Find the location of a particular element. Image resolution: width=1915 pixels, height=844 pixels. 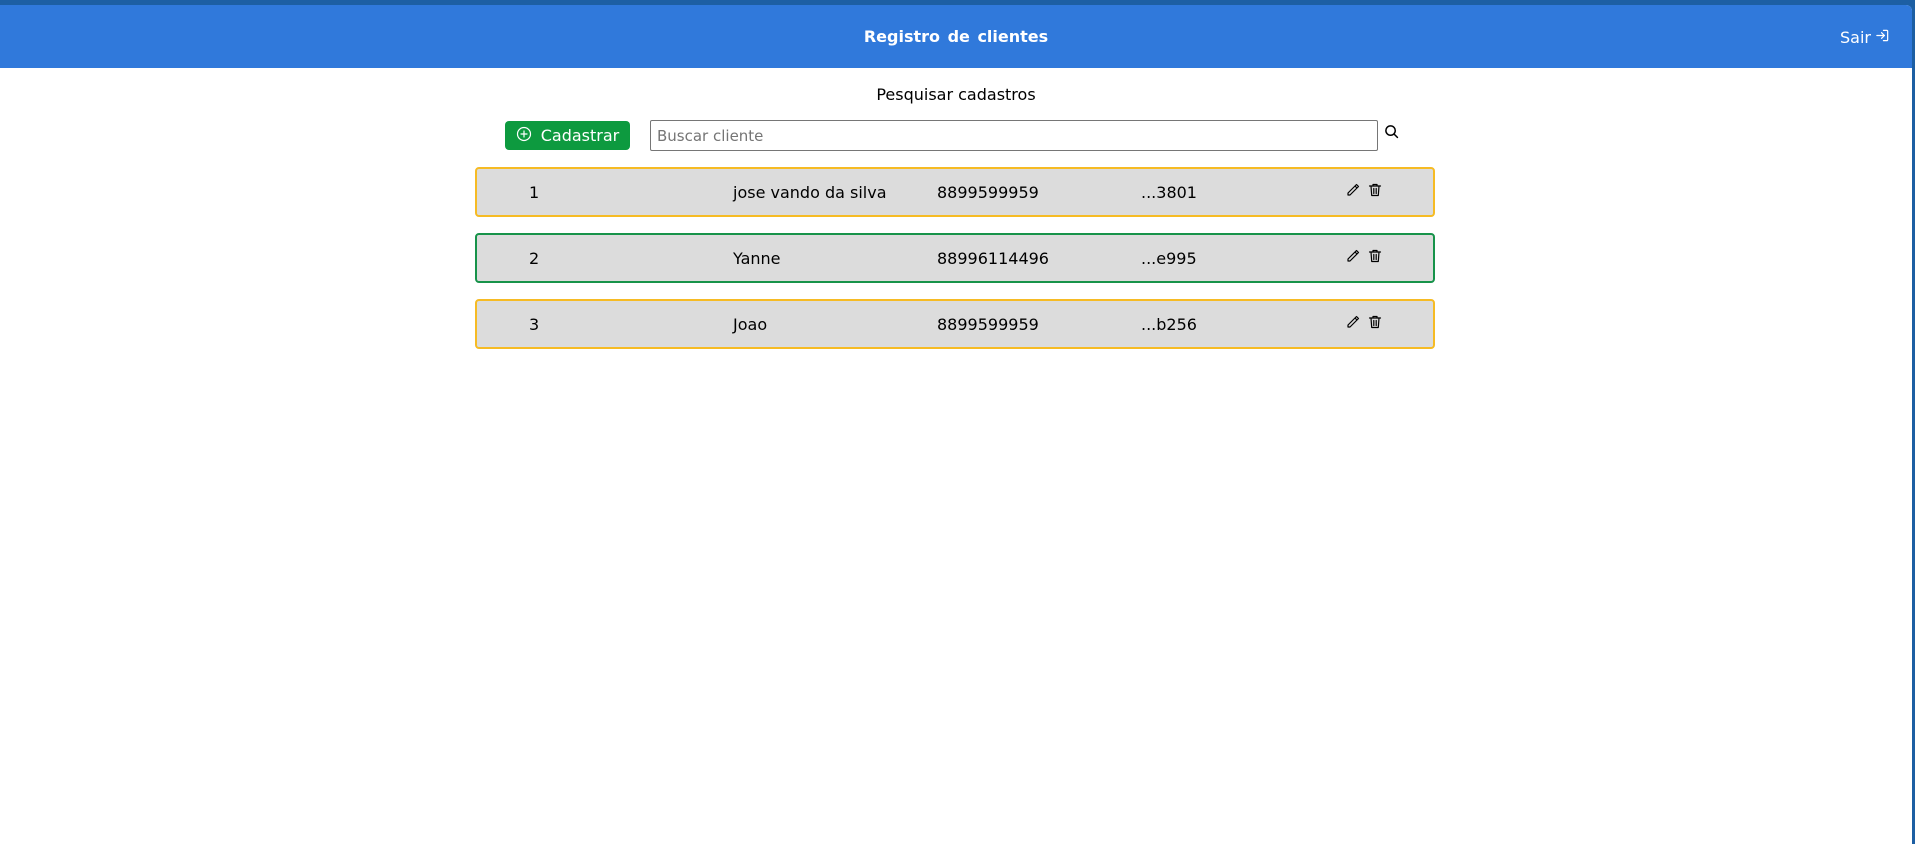

plus-circle-icon is located at coordinates (524, 136).